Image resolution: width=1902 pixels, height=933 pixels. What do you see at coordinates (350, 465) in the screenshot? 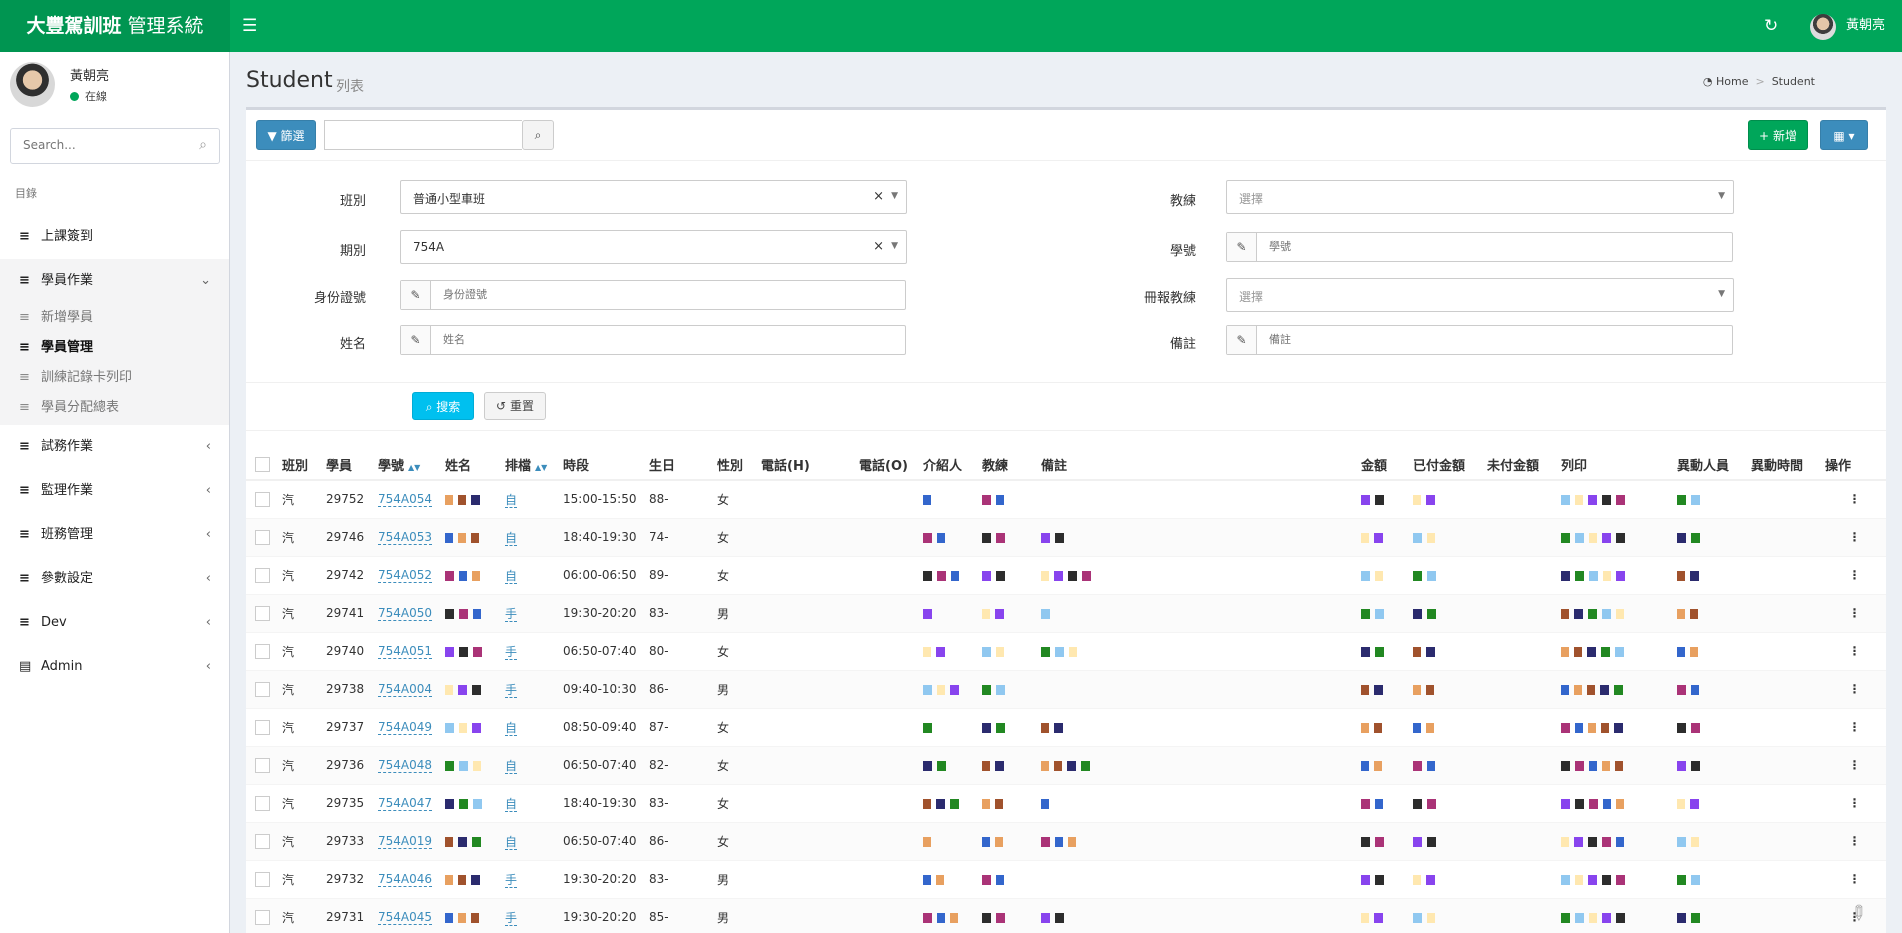
I see `column-header: 學員` at bounding box center [350, 465].